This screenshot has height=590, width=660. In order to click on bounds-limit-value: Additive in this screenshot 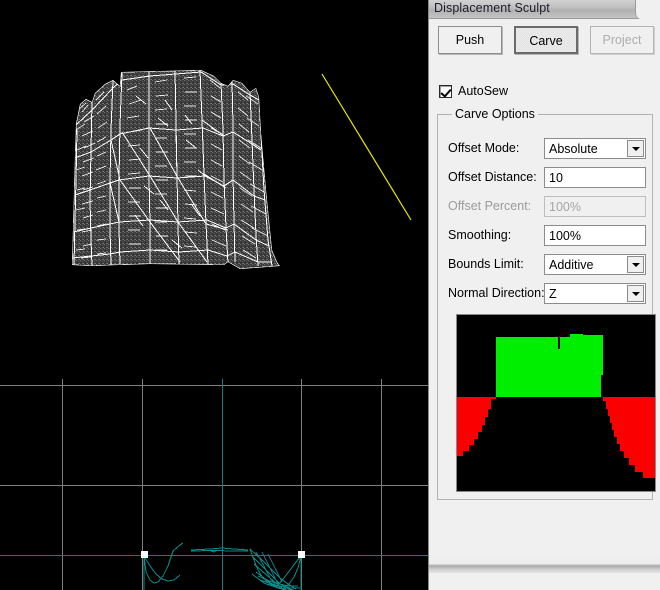, I will do `click(571, 265)`.